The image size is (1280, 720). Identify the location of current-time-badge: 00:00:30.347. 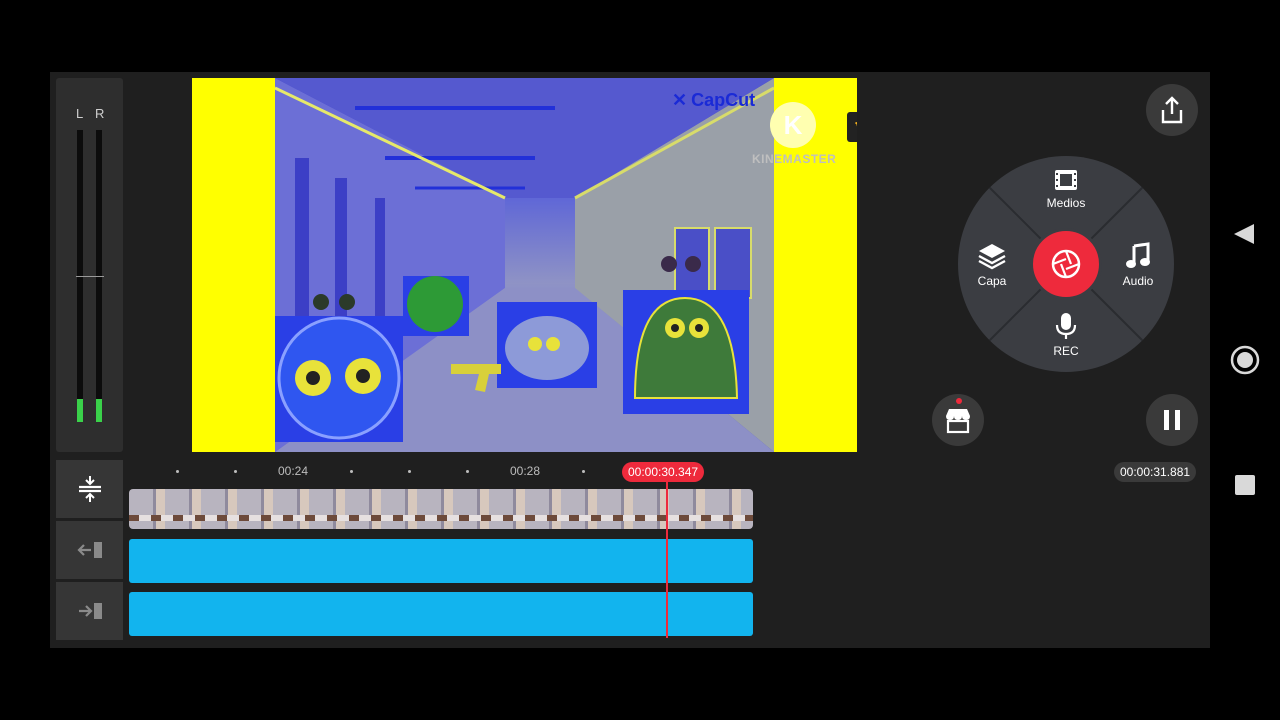
(663, 472).